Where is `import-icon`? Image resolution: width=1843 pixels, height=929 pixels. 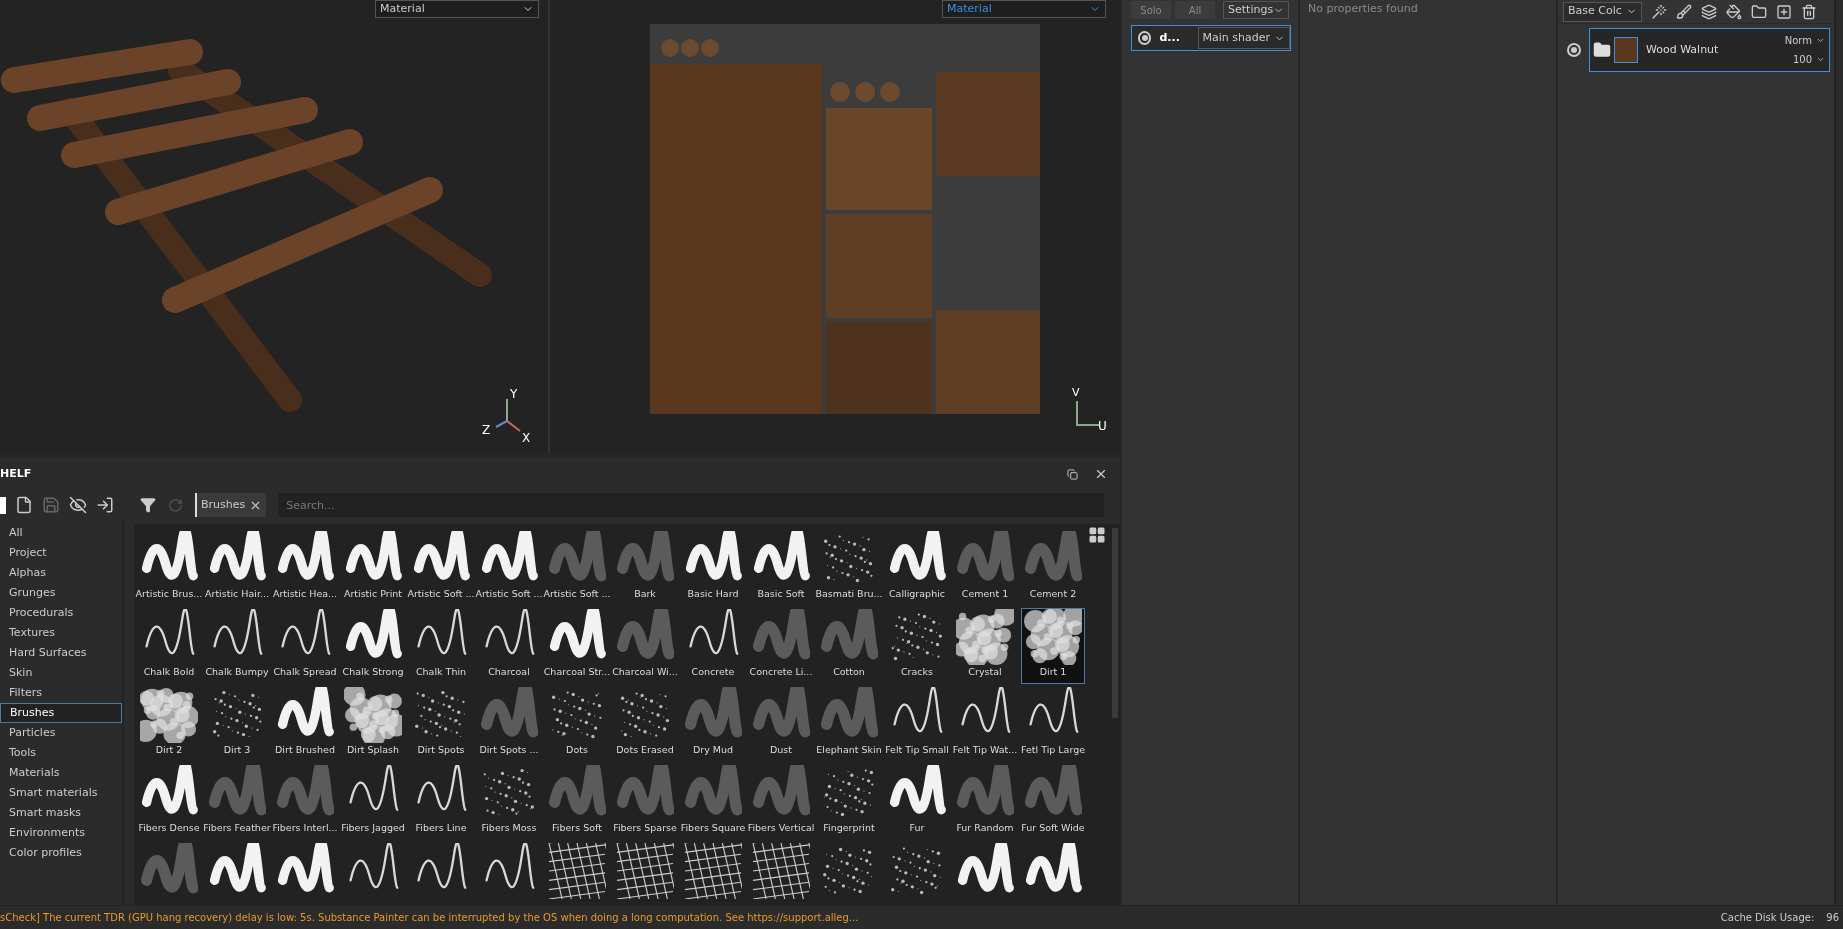
import-icon is located at coordinates (105, 505).